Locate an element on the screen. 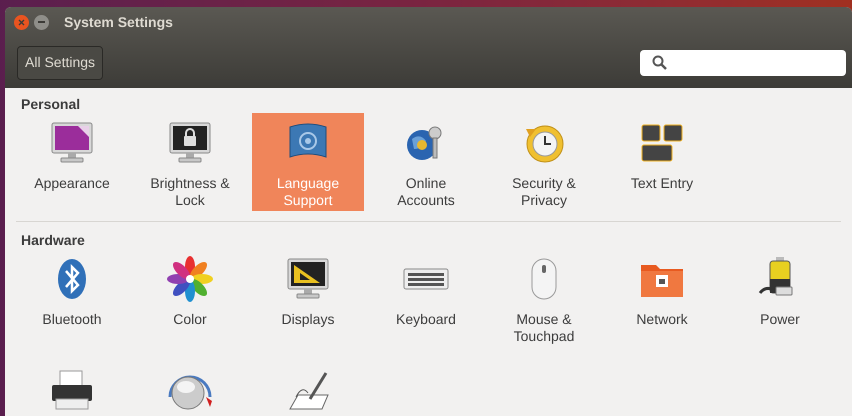 The width and height of the screenshot is (852, 416). section-heading: Personal is located at coordinates (51, 104).